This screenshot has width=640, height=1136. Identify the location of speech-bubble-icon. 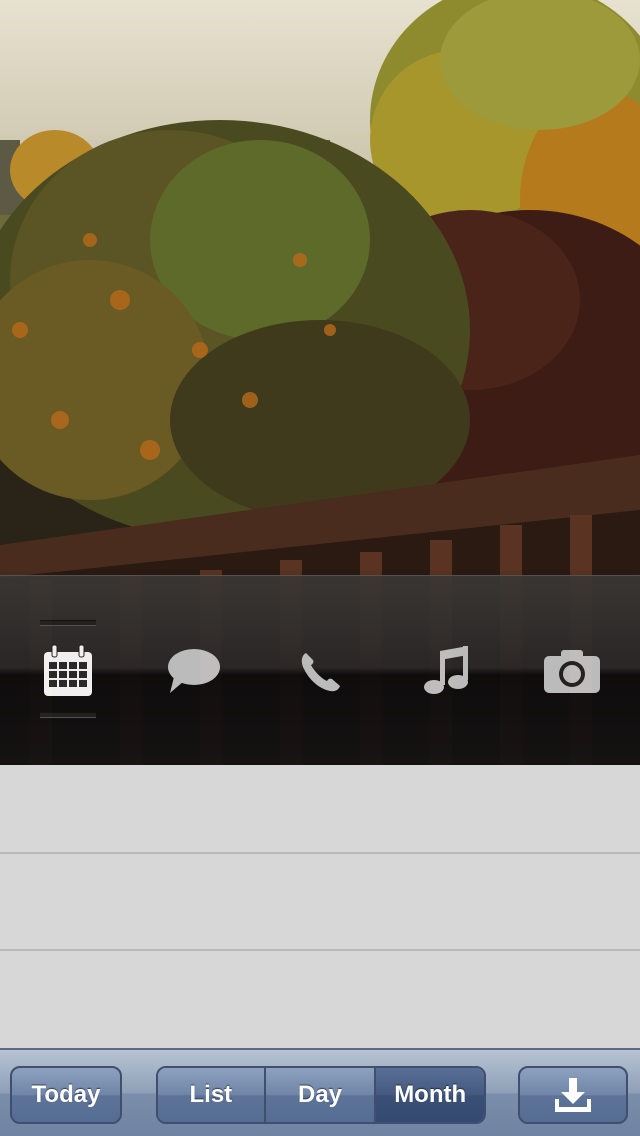
(194, 671).